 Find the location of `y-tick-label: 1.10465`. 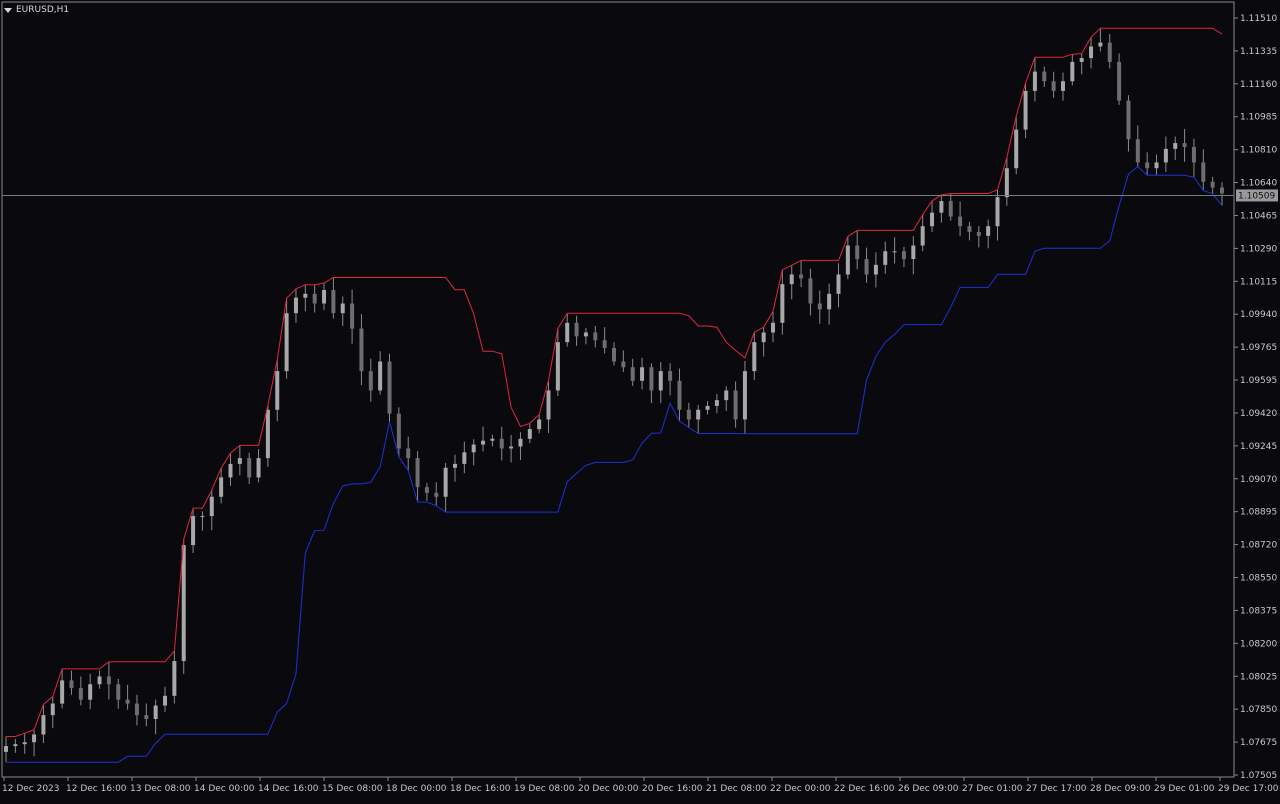

y-tick-label: 1.10465 is located at coordinates (1258, 216).